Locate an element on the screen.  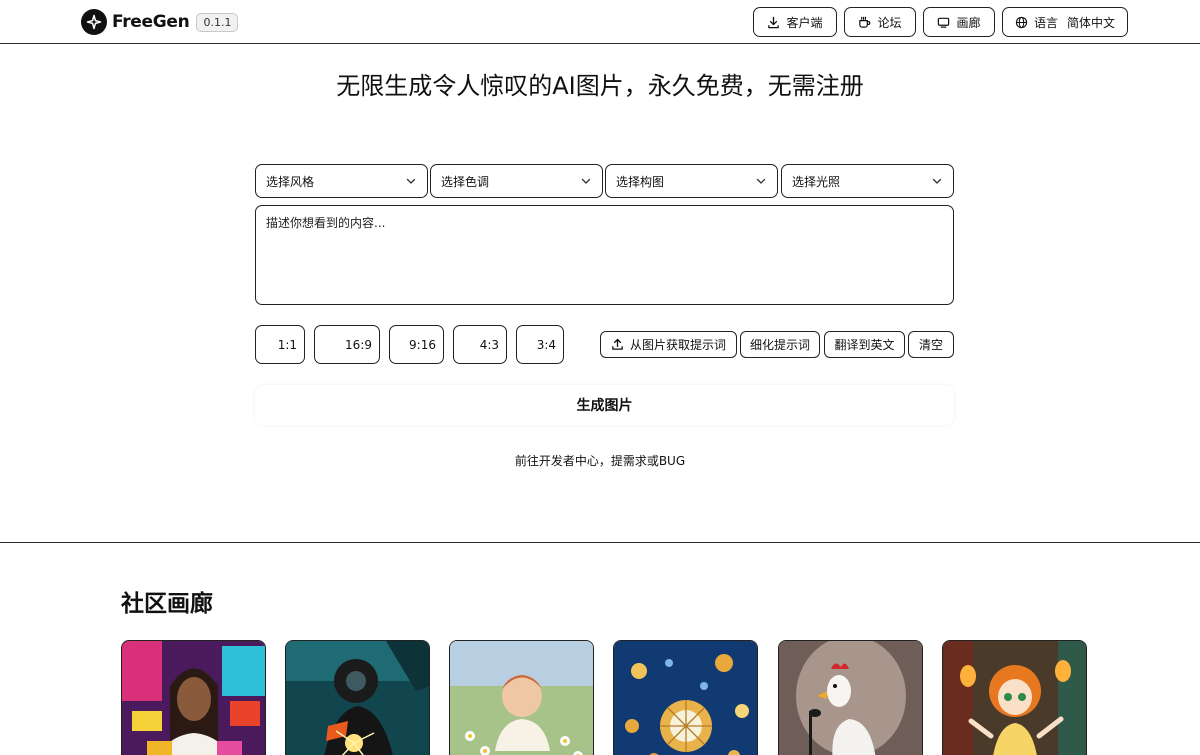
gallery-image-baby-flowers is located at coordinates (521, 697).